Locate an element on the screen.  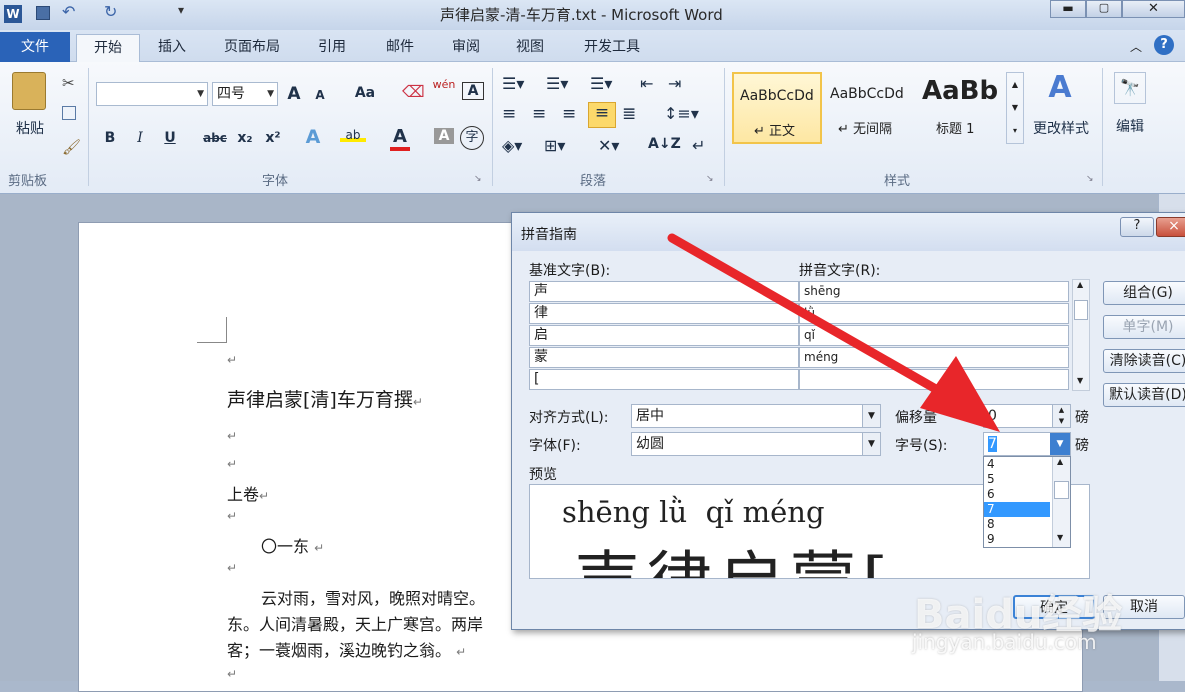
close-button: ✕ is located at coordinates (1153, 9).